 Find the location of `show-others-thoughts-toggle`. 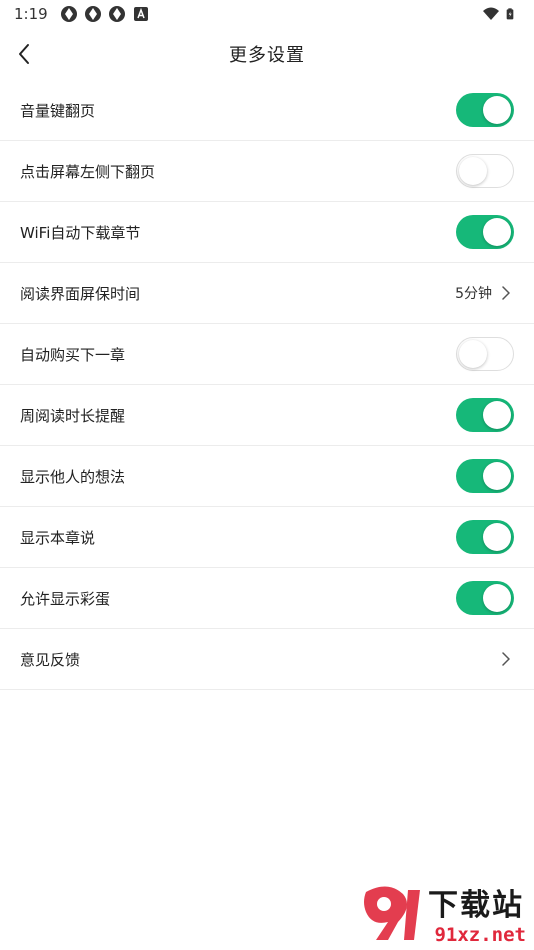

show-others-thoughts-toggle is located at coordinates (485, 476).